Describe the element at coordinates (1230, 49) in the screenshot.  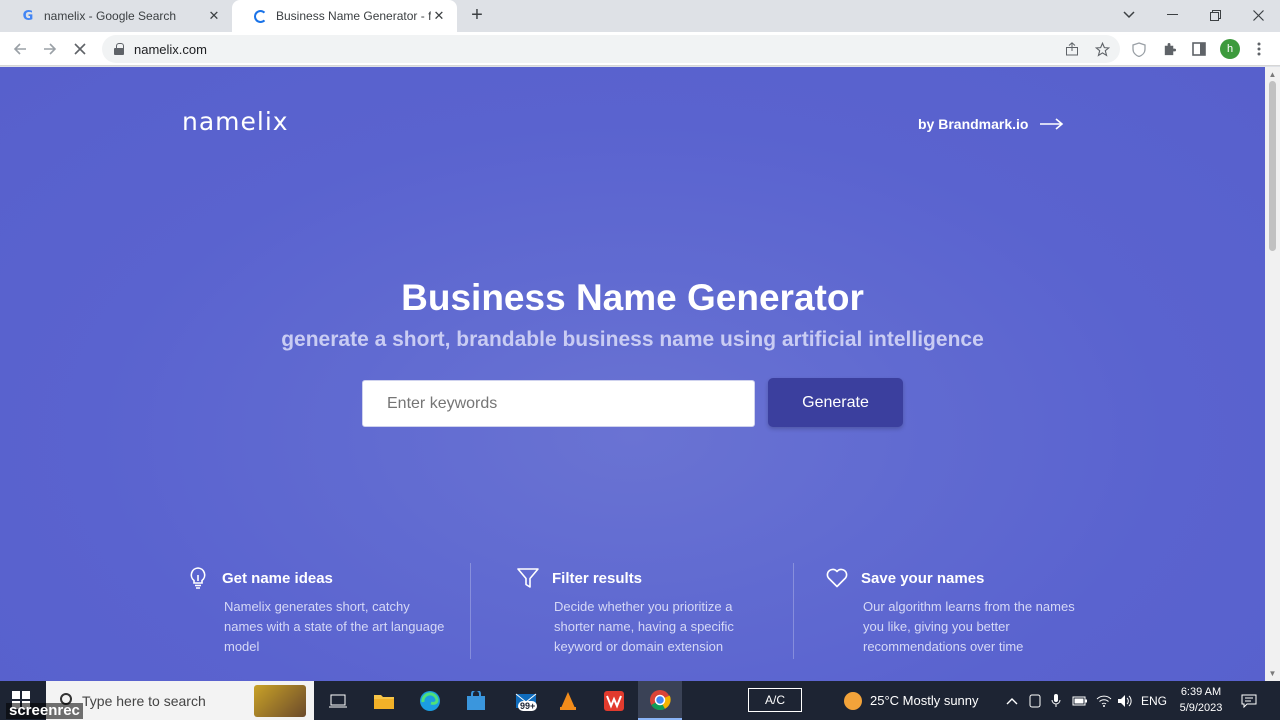
I see `profile-avatar: h` at that location.